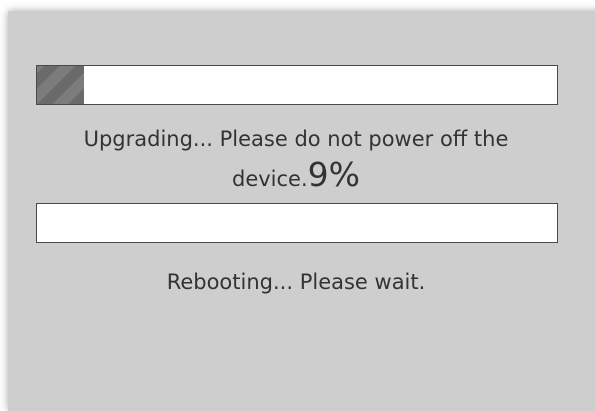  What do you see at coordinates (333, 174) in the screenshot?
I see `upgrade-percent: 9%` at bounding box center [333, 174].